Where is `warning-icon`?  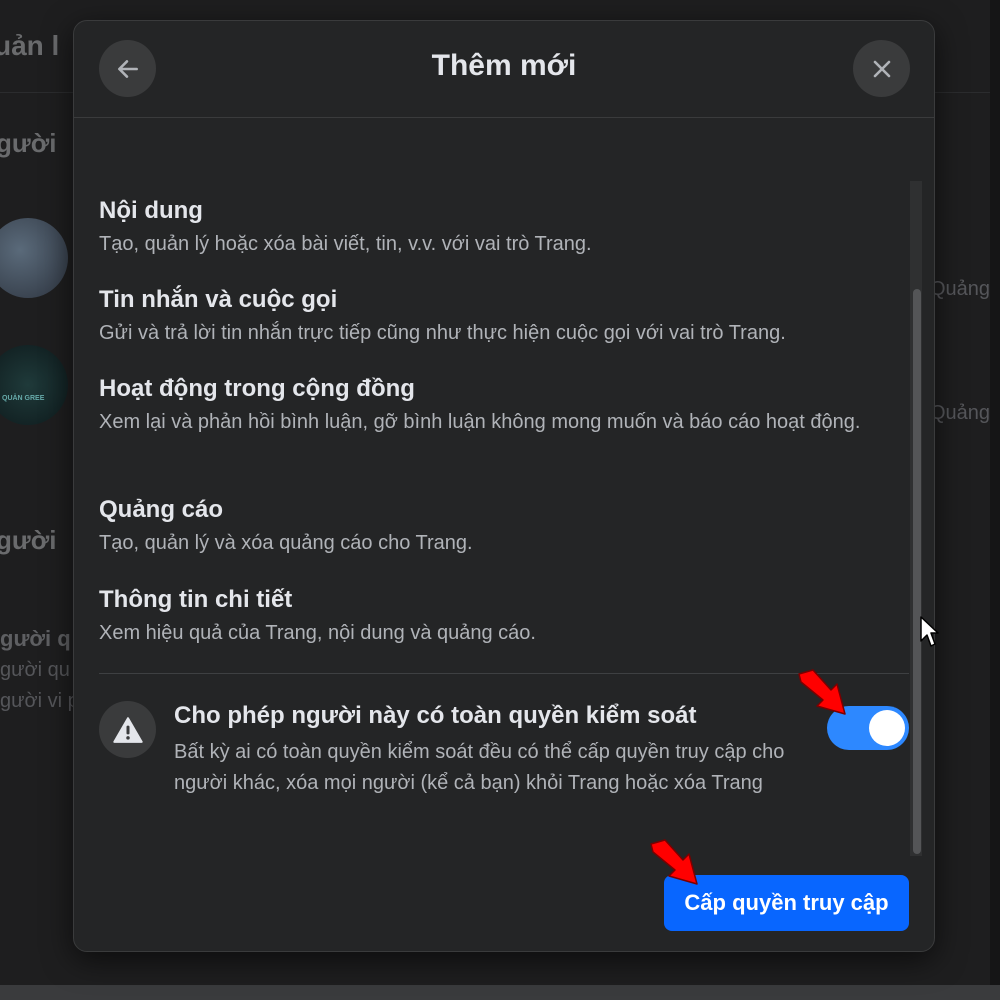 warning-icon is located at coordinates (127, 729).